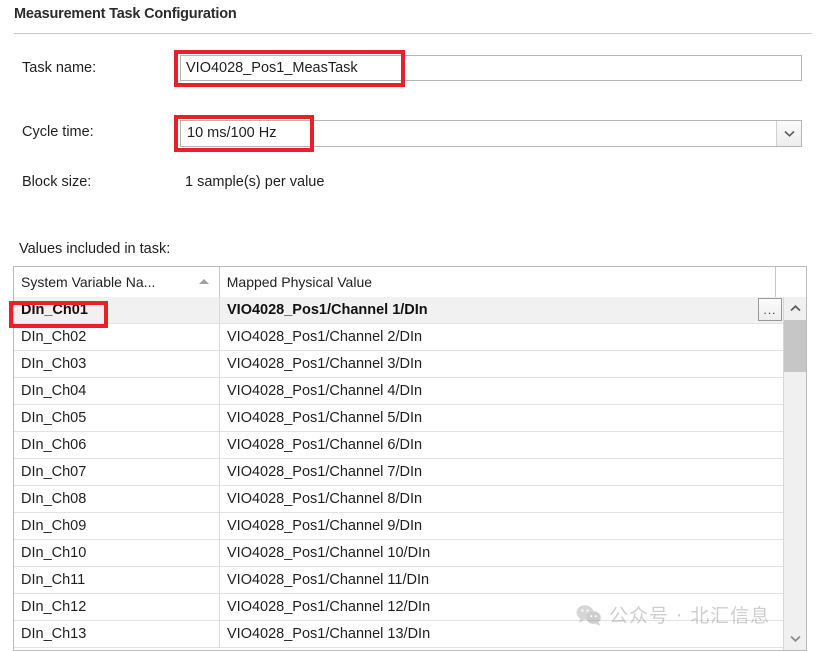  Describe the element at coordinates (58, 132) in the screenshot. I see `cycle-time-label: Cycle time:` at that location.